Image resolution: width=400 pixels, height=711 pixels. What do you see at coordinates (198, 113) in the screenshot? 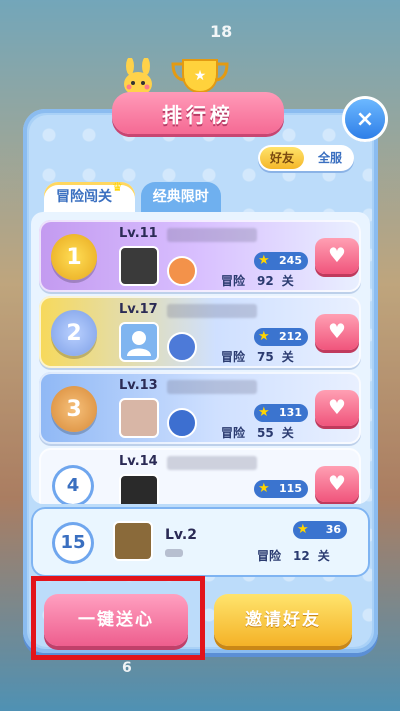
I see `leaderboard-title: 排行榜` at bounding box center [198, 113].